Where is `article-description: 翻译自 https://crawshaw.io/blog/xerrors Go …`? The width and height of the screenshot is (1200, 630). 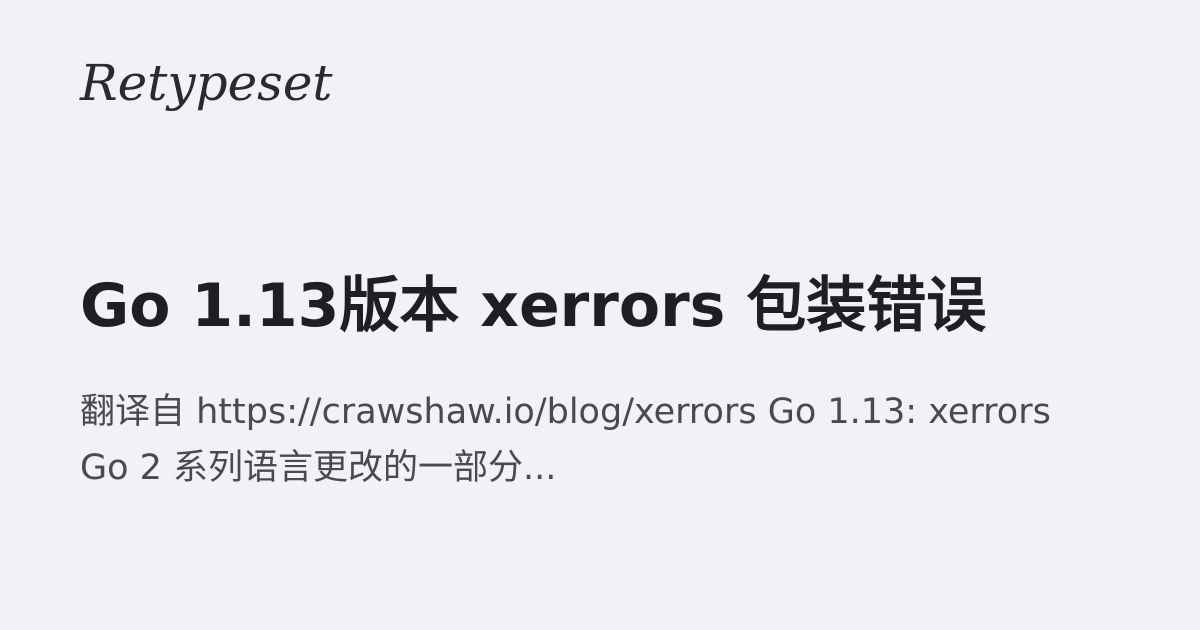 article-description: 翻译自 https://crawshaw.io/blog/xerrors Go … is located at coordinates (565, 440).